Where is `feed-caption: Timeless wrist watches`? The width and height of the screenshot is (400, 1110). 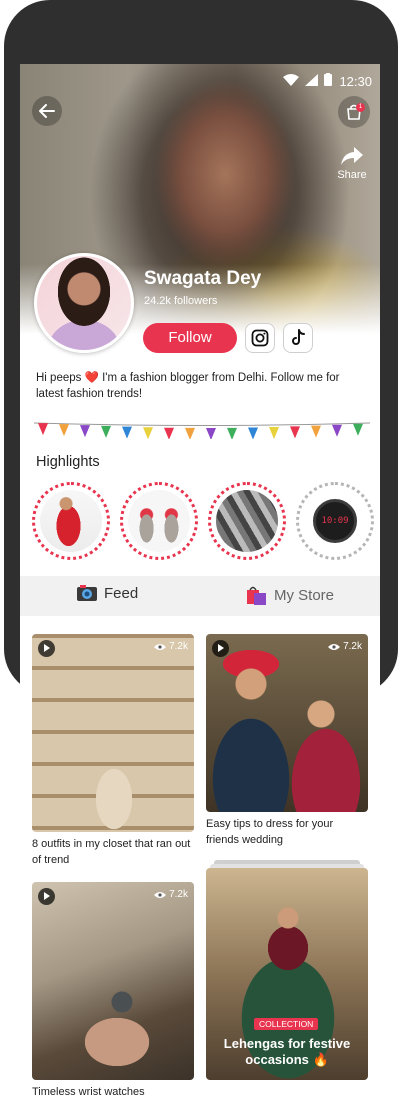 feed-caption: Timeless wrist watches is located at coordinates (88, 1092).